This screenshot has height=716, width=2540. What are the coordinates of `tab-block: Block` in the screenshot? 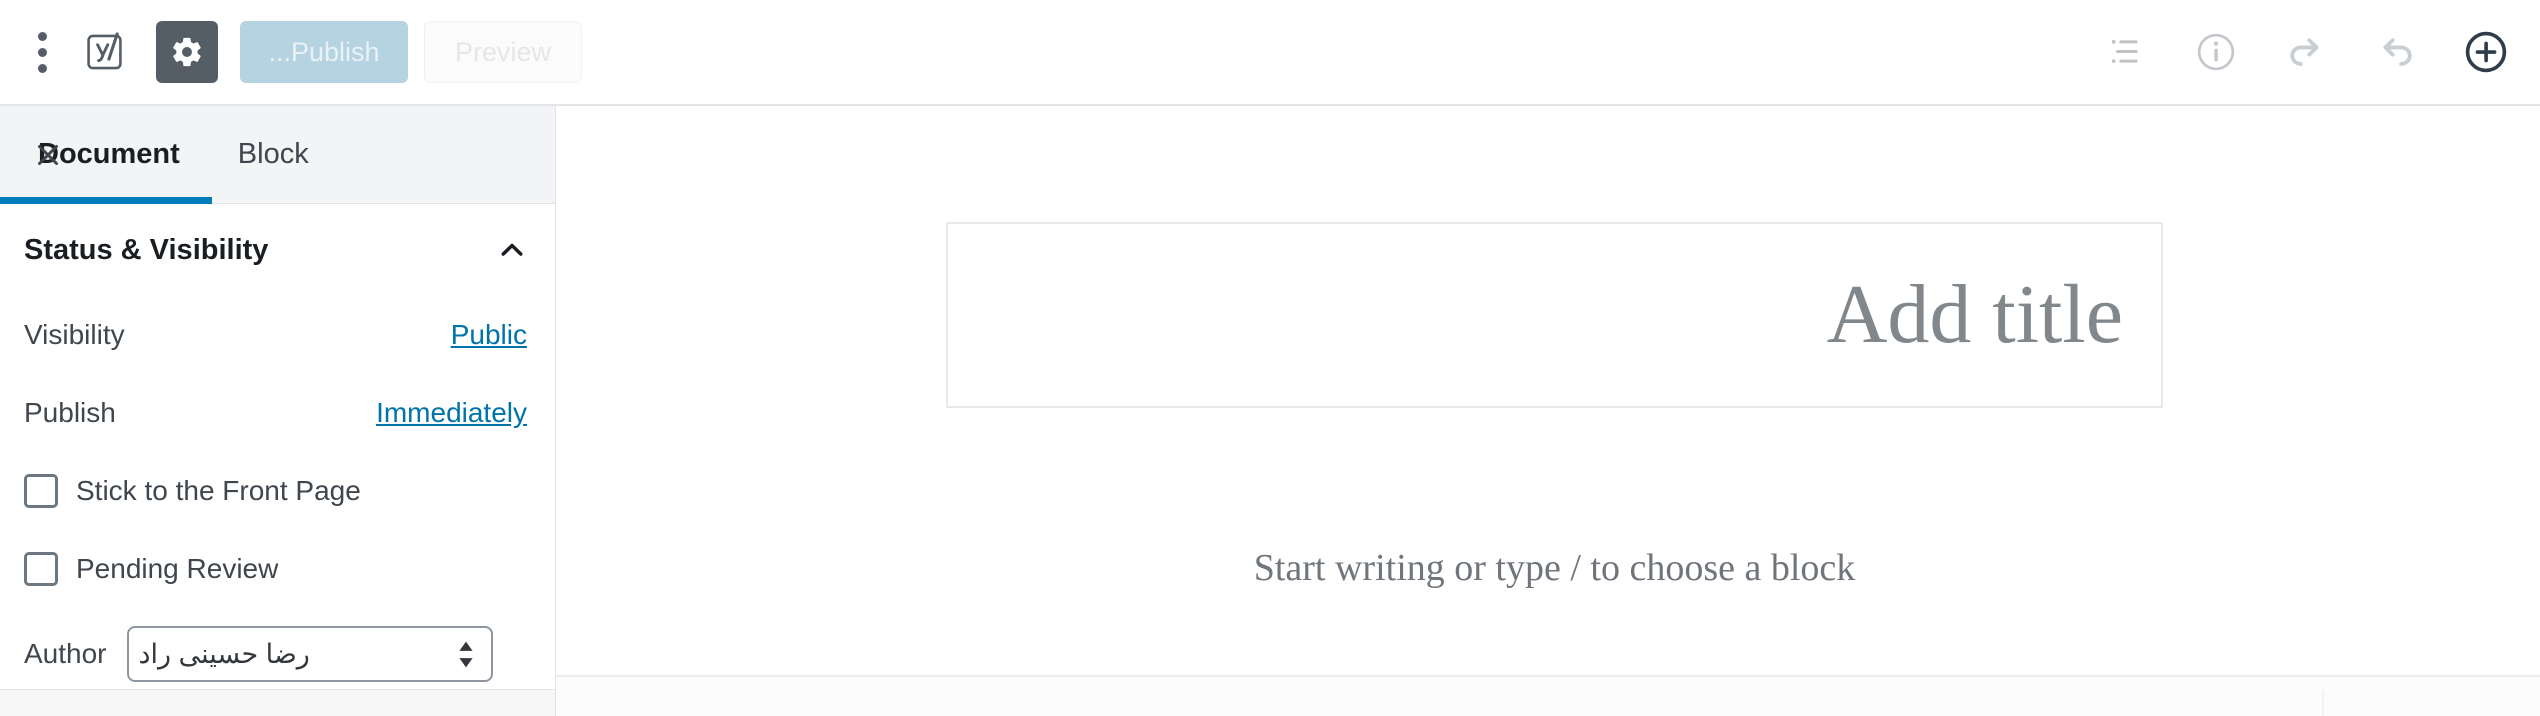 It's located at (273, 155).